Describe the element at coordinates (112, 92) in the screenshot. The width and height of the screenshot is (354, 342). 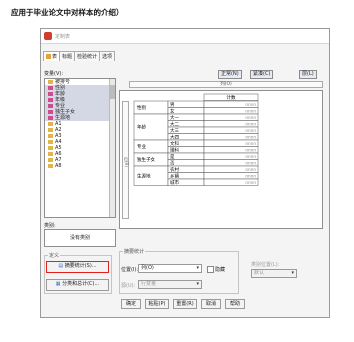
I see `scrollbar-thumb` at that location.